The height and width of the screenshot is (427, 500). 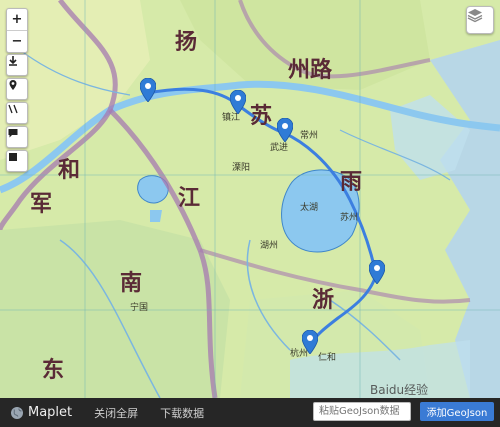 What do you see at coordinates (116, 413) in the screenshot?
I see `fullscreen-toggle-link: 关闭全屏` at bounding box center [116, 413].